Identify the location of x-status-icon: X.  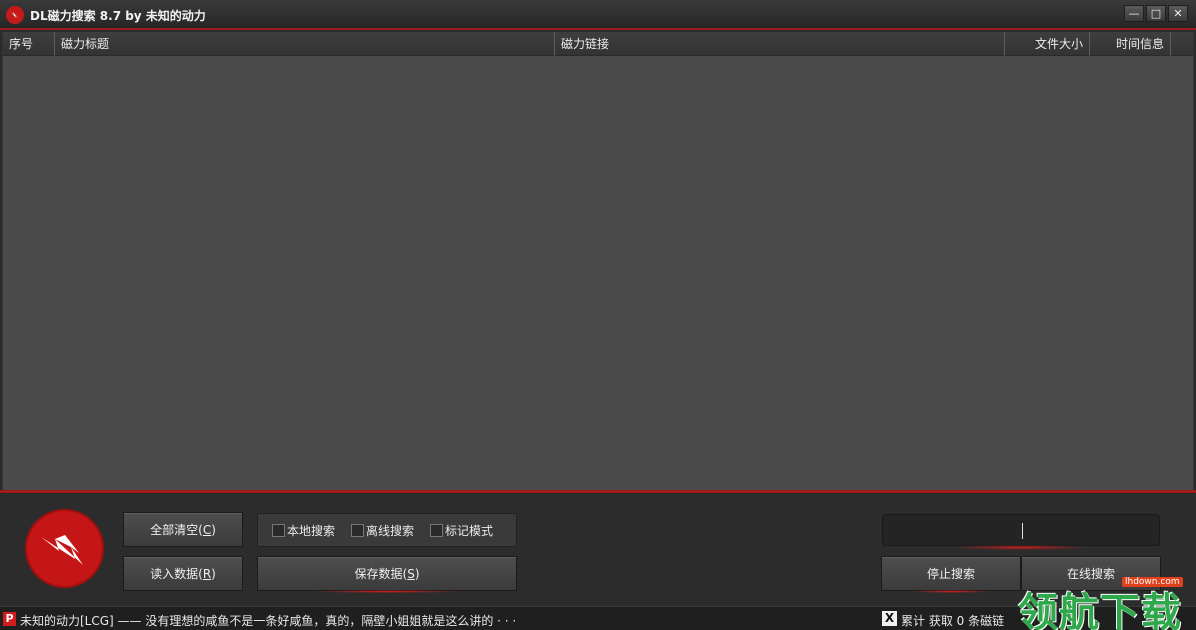
(889, 618).